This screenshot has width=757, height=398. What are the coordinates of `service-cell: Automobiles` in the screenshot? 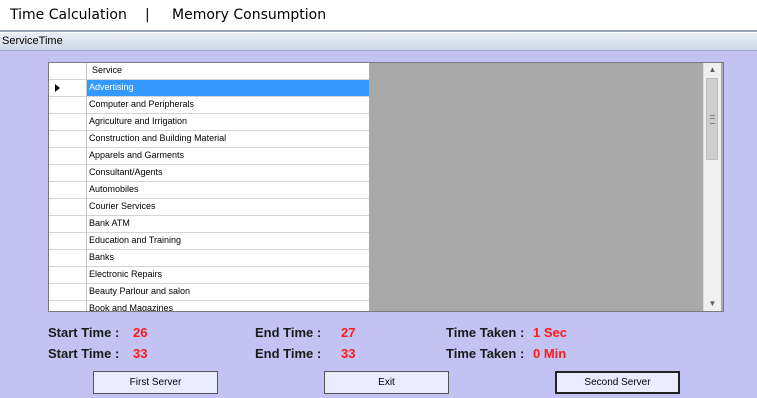 It's located at (114, 189).